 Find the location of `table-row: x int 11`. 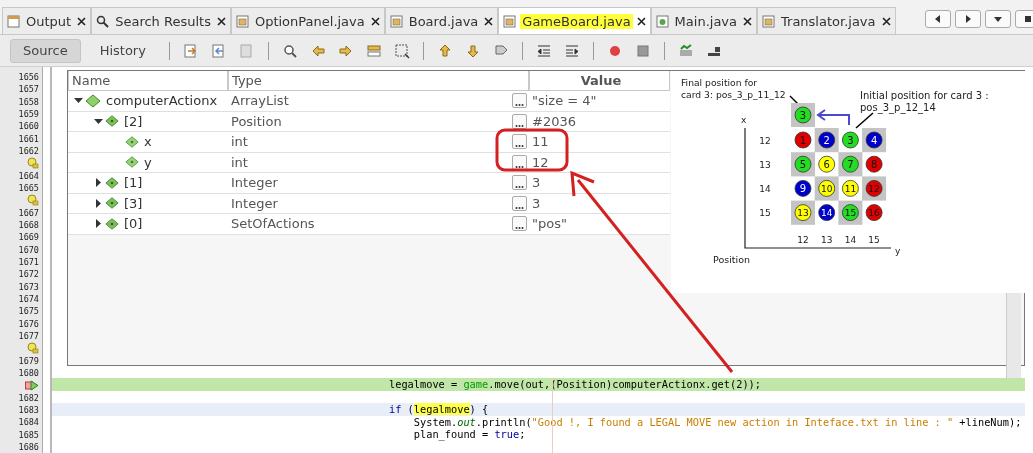

table-row: x int 11 is located at coordinates (369, 142).